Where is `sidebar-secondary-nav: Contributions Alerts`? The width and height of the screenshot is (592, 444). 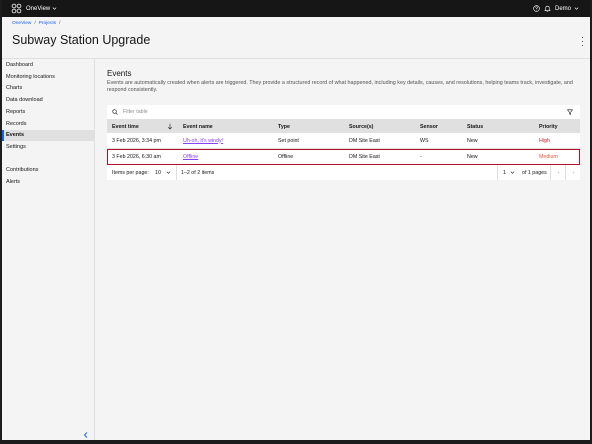
sidebar-secondary-nav: Contributions Alerts is located at coordinates (48, 176).